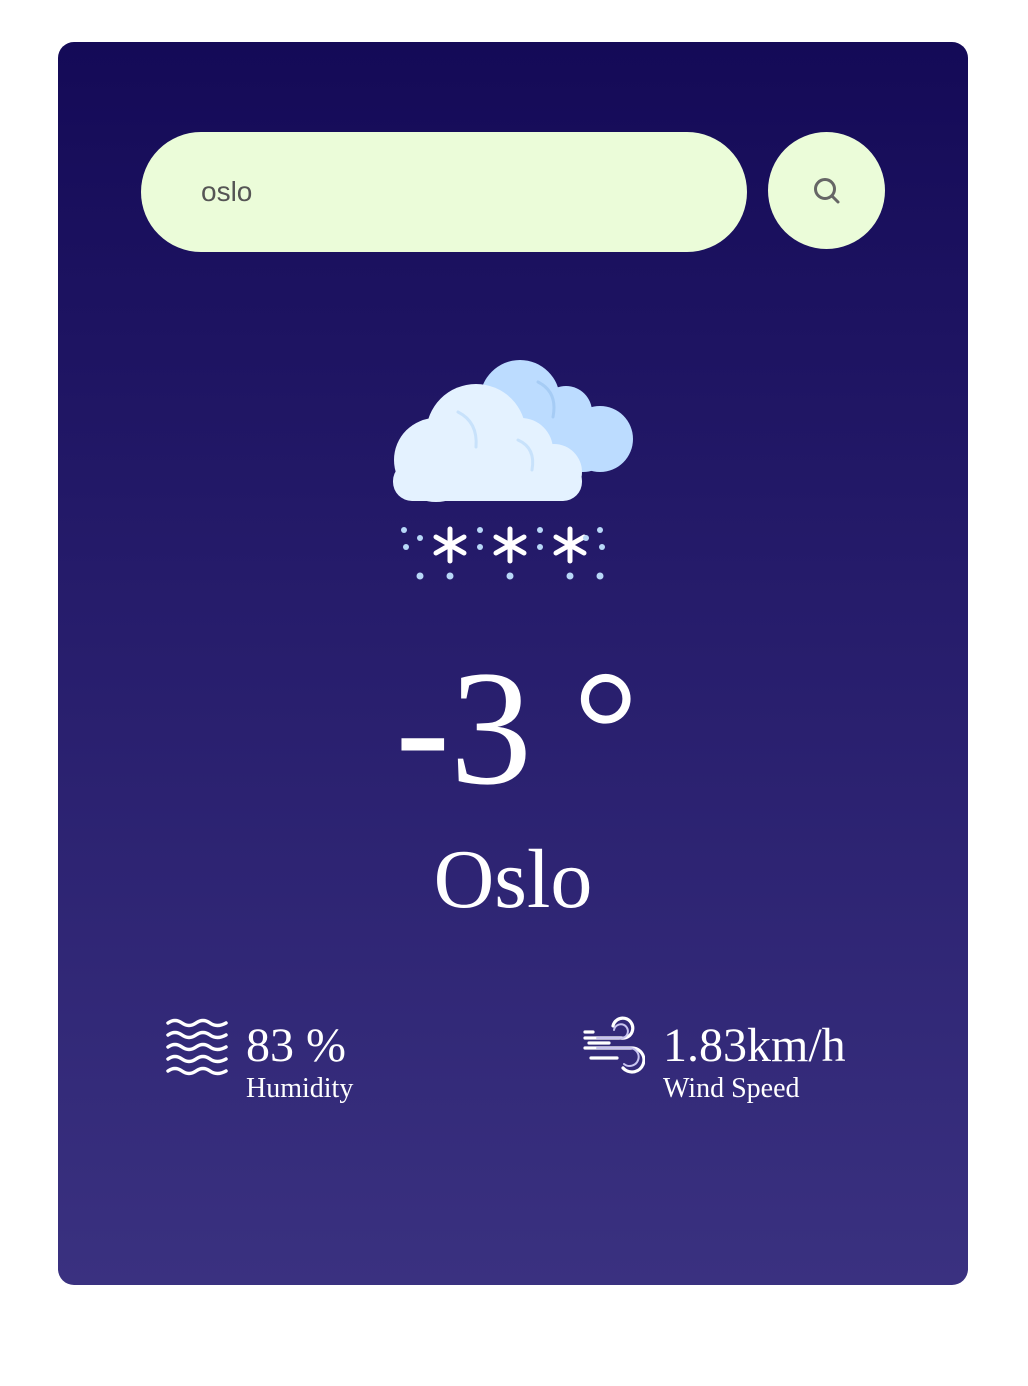 The image size is (1028, 1386). I want to click on wind-detail: 1.83km/h Wind Speed, so click(714, 1059).